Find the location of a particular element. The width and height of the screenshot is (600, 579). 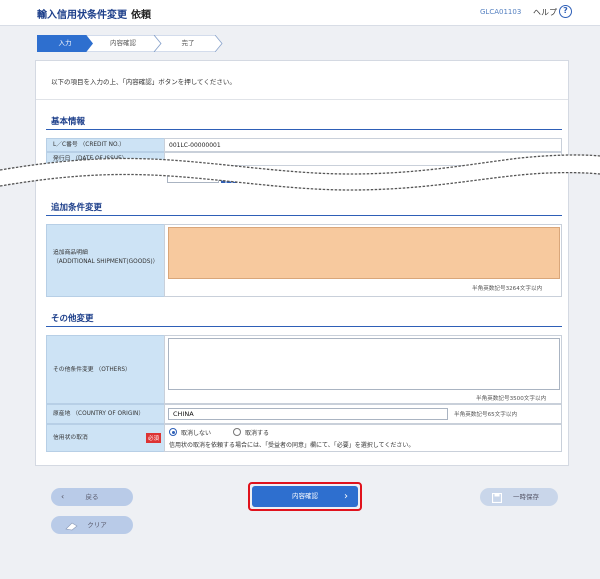

save-icon is located at coordinates (497, 501).